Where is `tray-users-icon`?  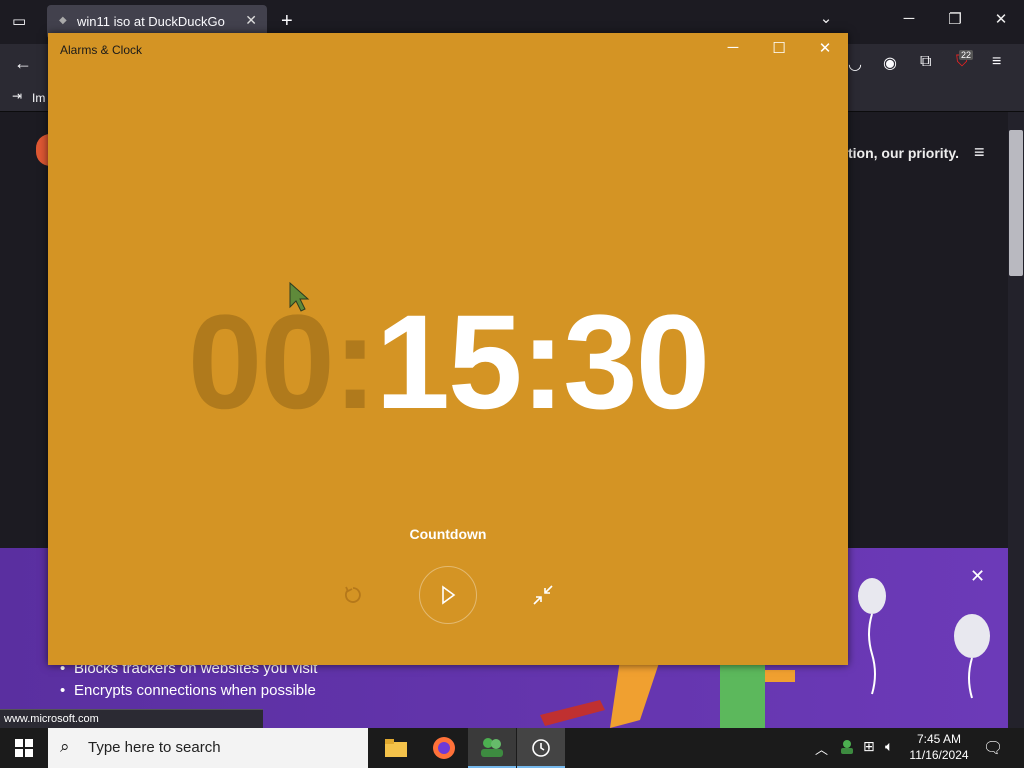
tray-users-icon is located at coordinates (847, 747).